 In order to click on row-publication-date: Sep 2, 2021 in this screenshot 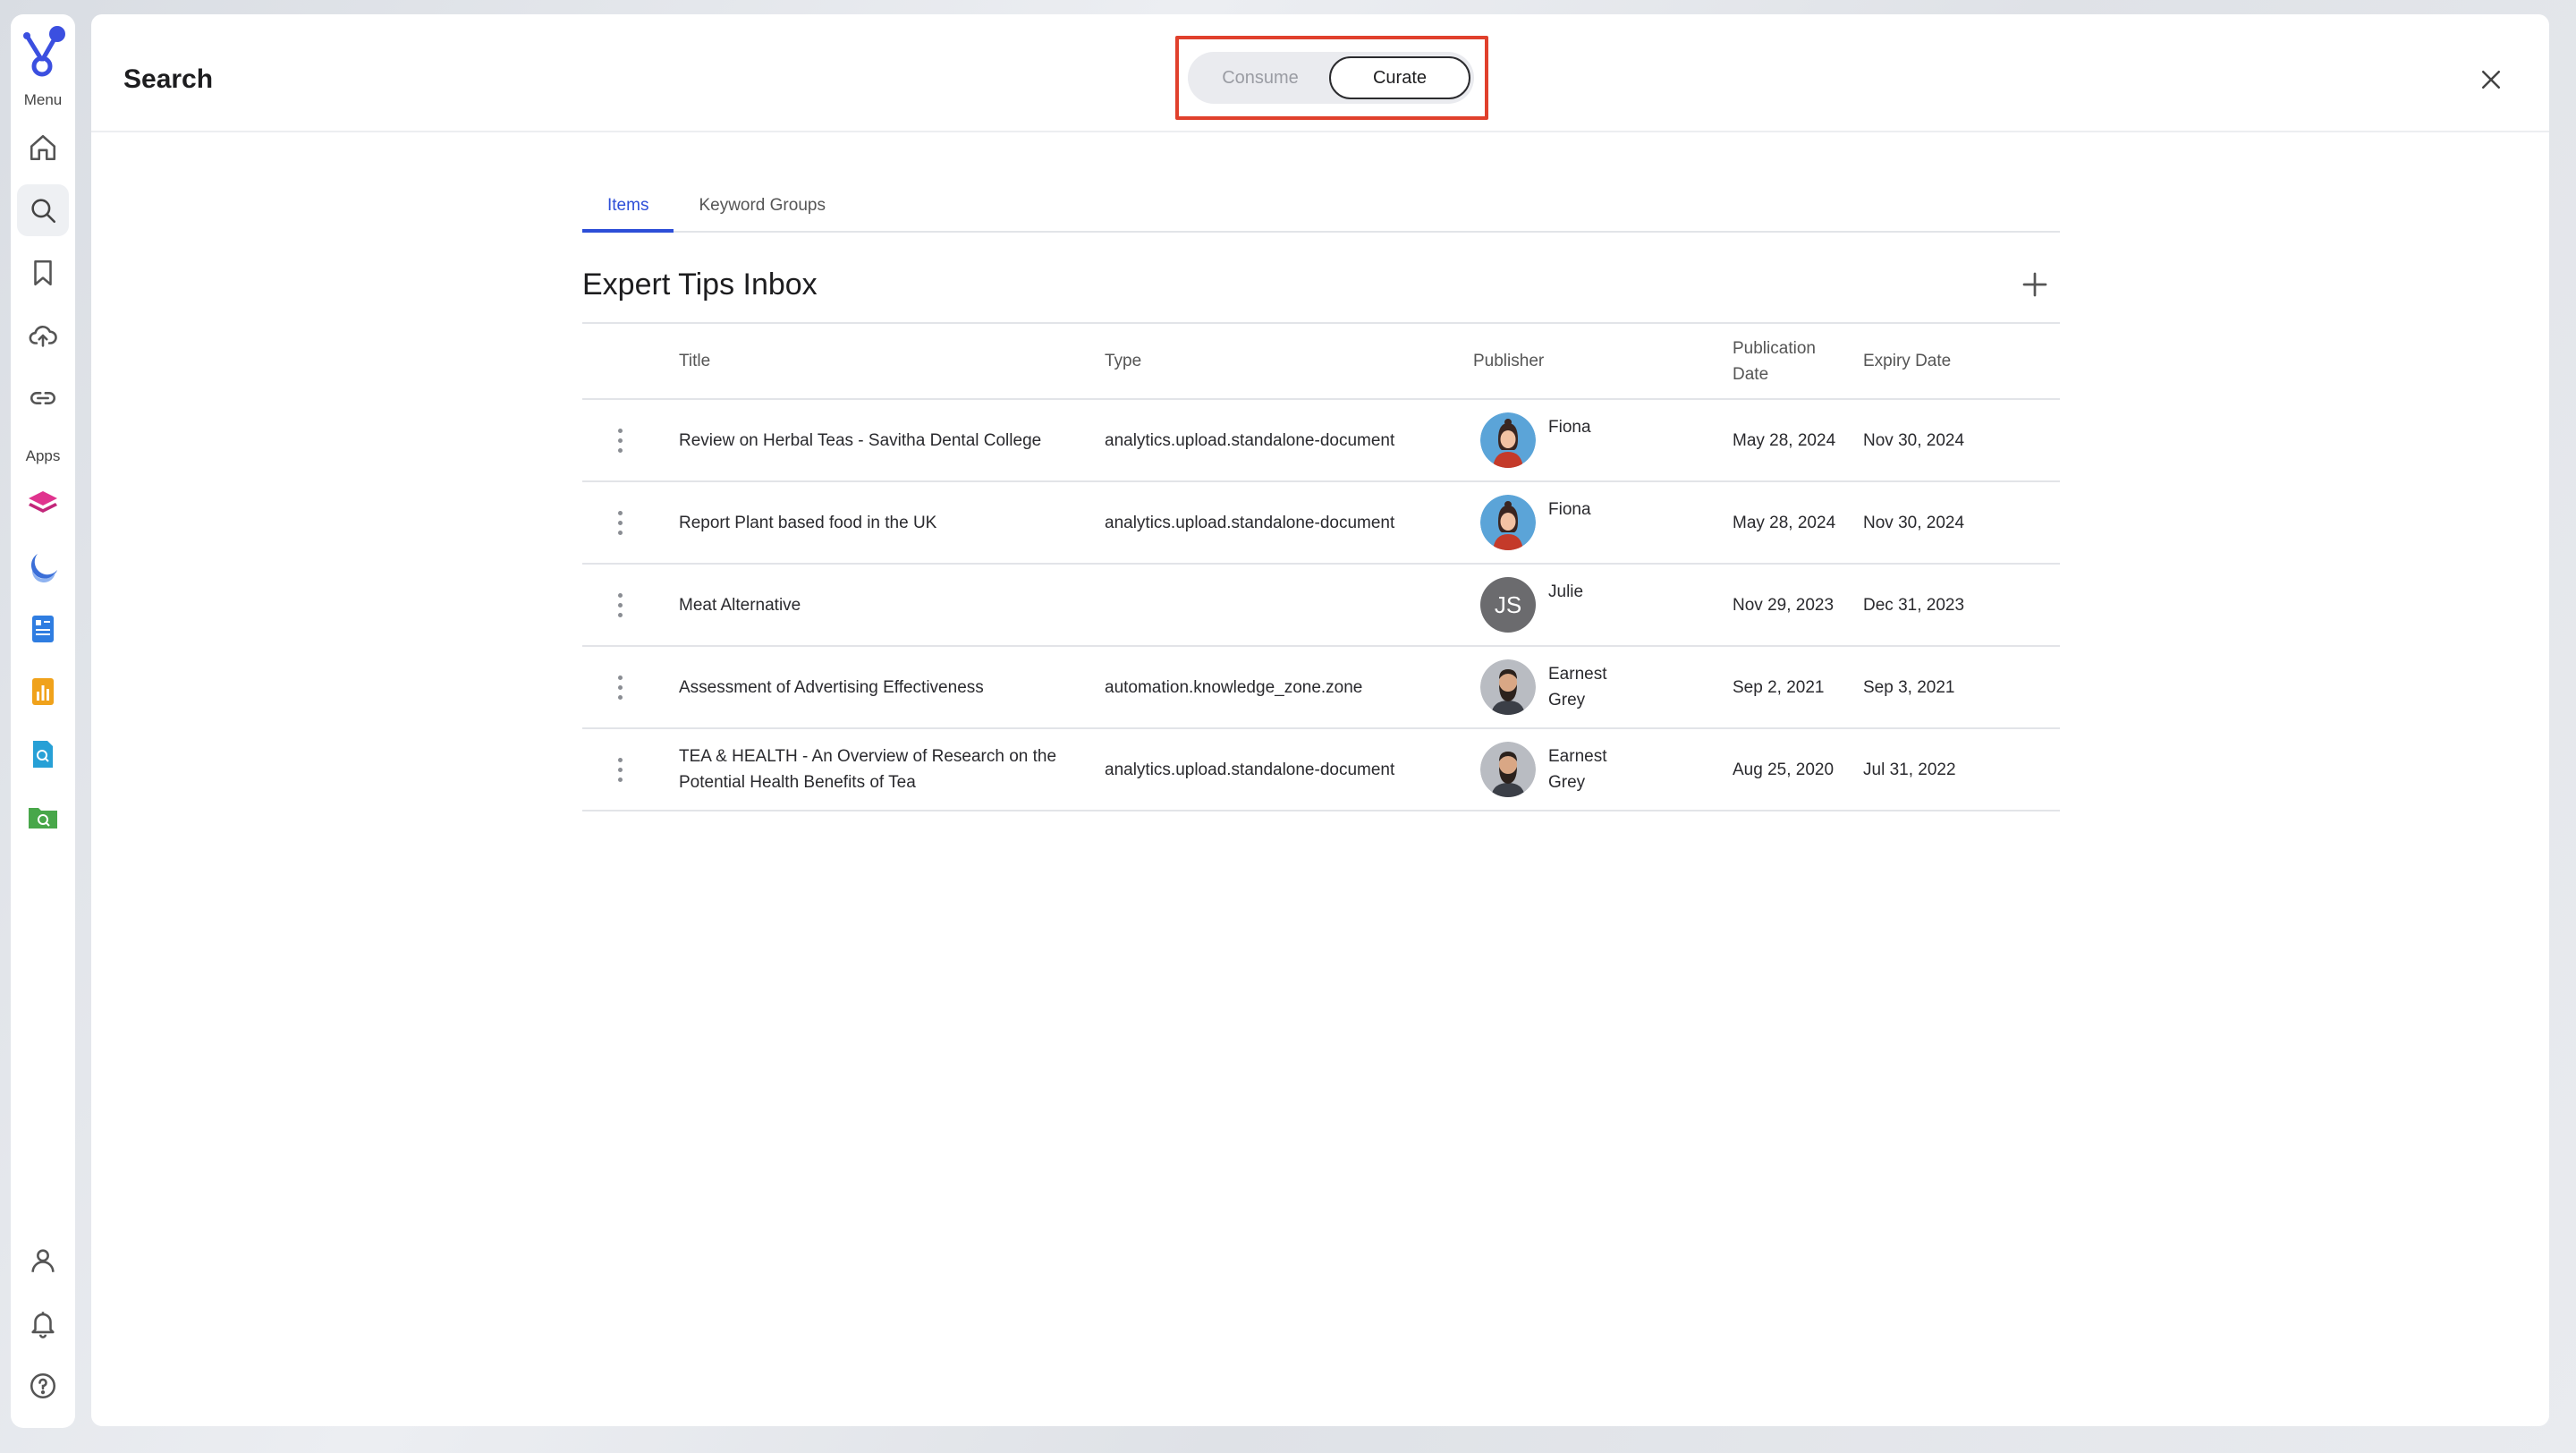, I will do `click(1798, 687)`.